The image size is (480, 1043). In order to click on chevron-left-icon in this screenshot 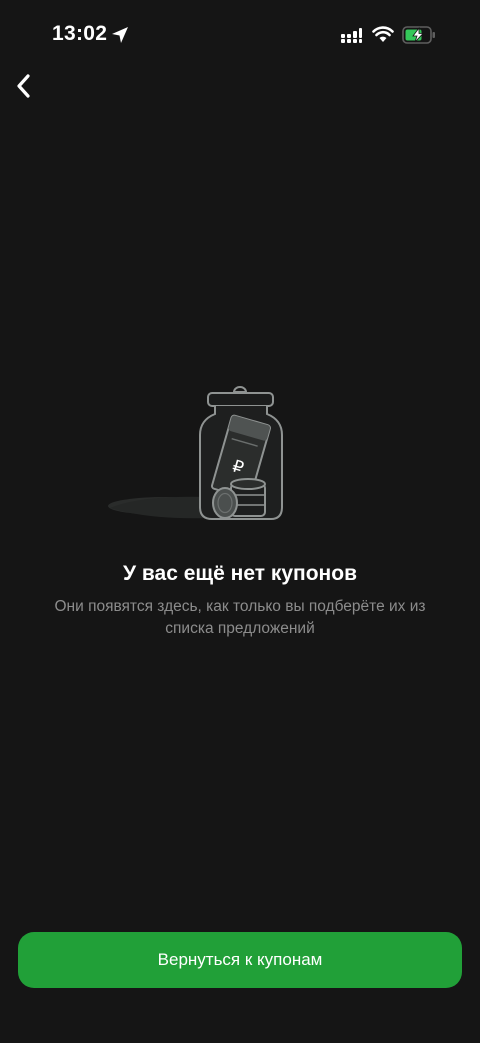, I will do `click(23, 86)`.